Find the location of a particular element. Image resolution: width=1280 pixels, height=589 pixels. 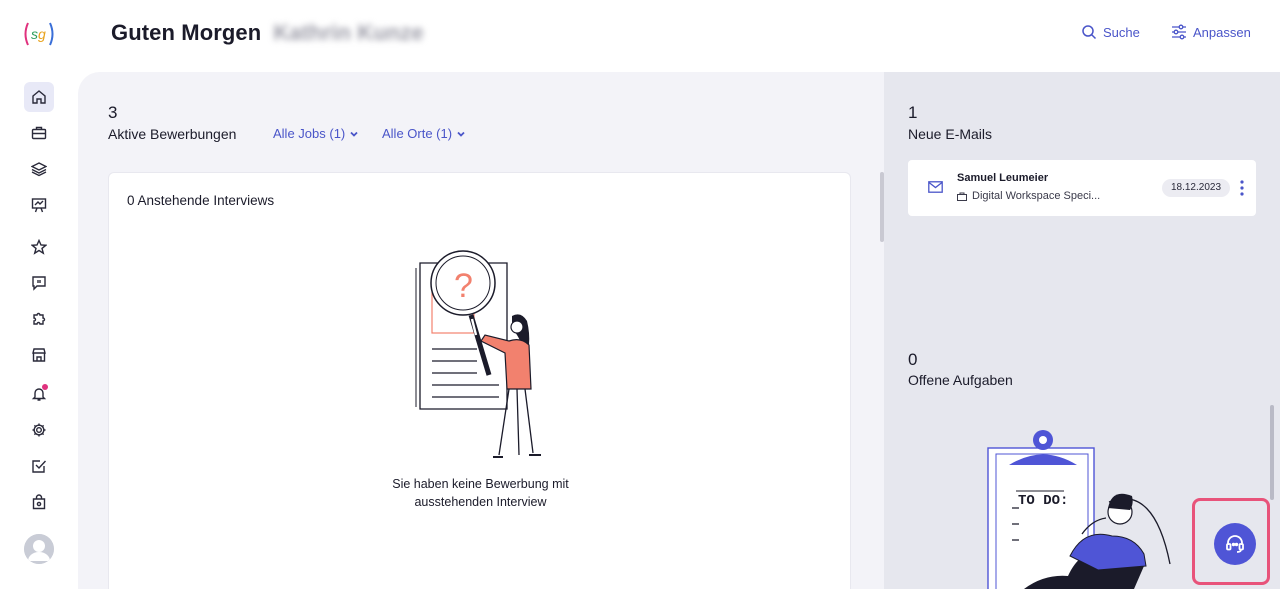

emails-label: Neue E-Mails is located at coordinates (950, 134).